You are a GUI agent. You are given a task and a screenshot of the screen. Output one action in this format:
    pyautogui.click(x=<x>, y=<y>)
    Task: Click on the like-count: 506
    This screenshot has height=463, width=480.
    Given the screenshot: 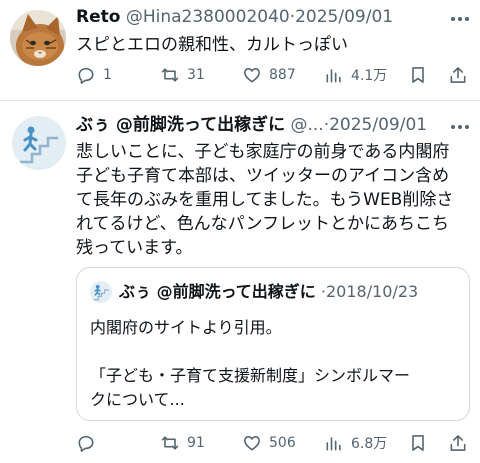 What is the action you would take?
    pyautogui.click(x=282, y=443)
    